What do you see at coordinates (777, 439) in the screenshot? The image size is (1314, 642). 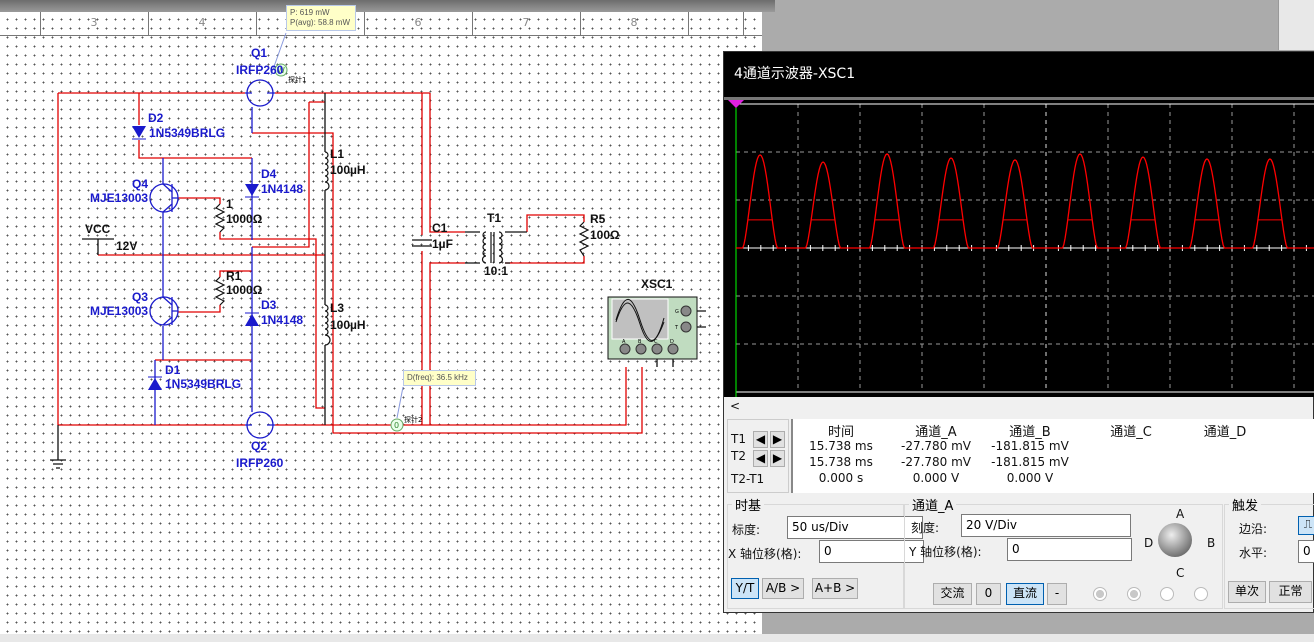 I see `t1-right-arrow-button: ▶` at bounding box center [777, 439].